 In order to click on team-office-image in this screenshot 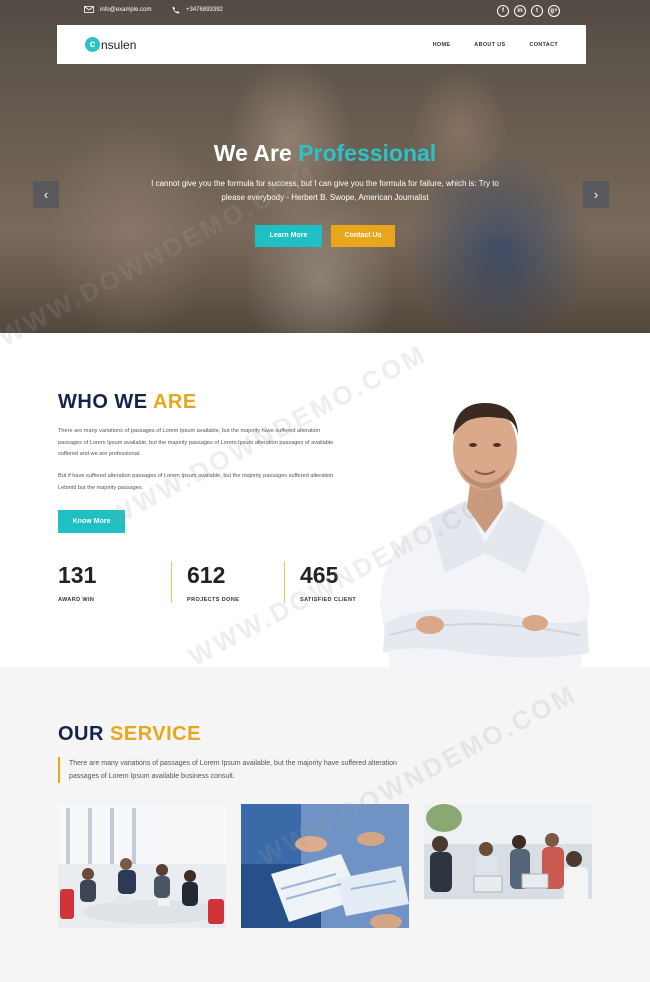, I will do `click(508, 866)`.